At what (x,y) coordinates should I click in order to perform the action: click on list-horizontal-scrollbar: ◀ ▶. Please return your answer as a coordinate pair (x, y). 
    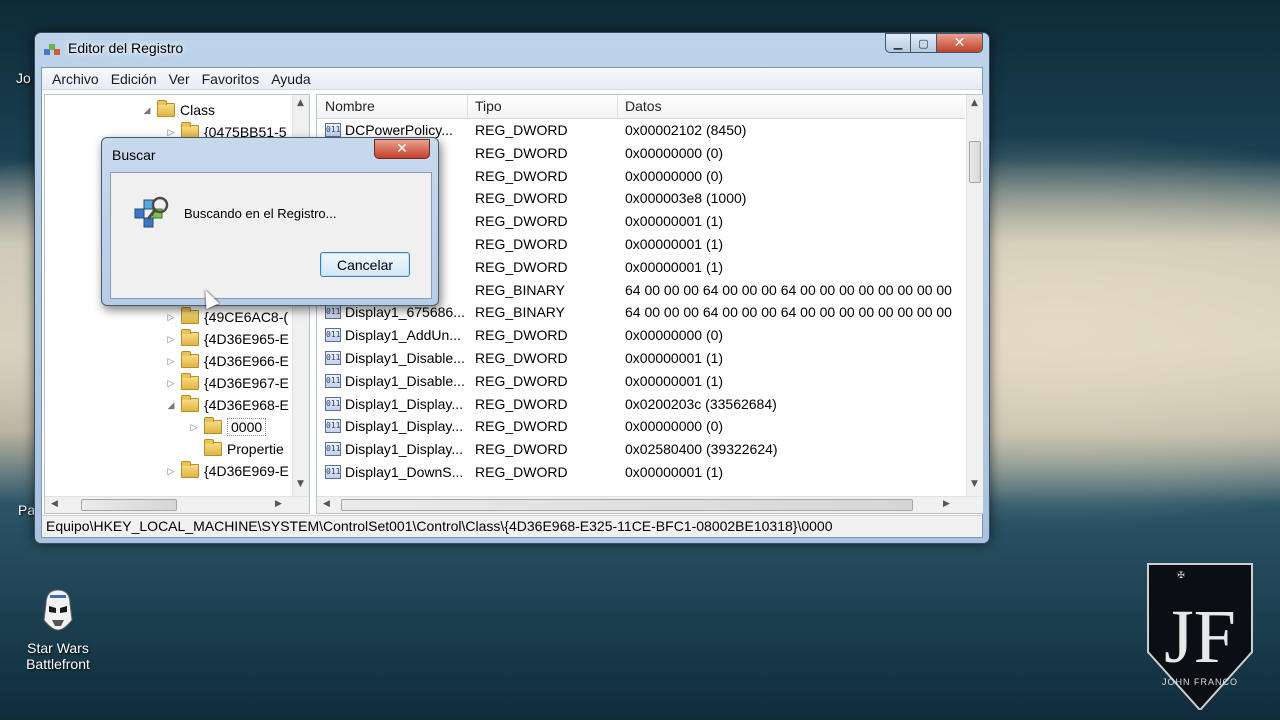
    Looking at the image, I should click on (650, 504).